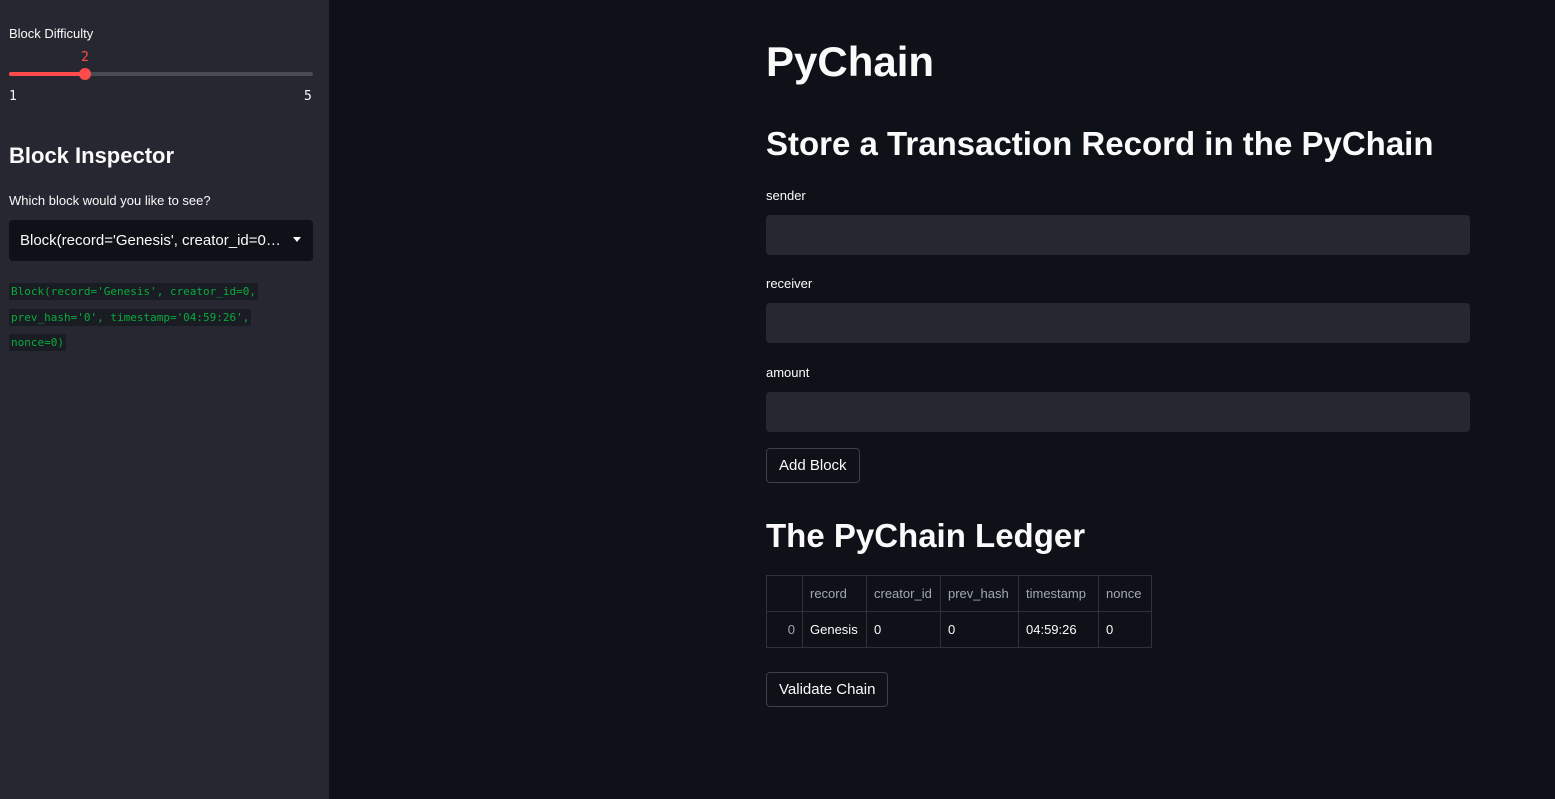 The width and height of the screenshot is (1555, 799). Describe the element at coordinates (85, 57) in the screenshot. I see `difficulty-slider-value: 2` at that location.